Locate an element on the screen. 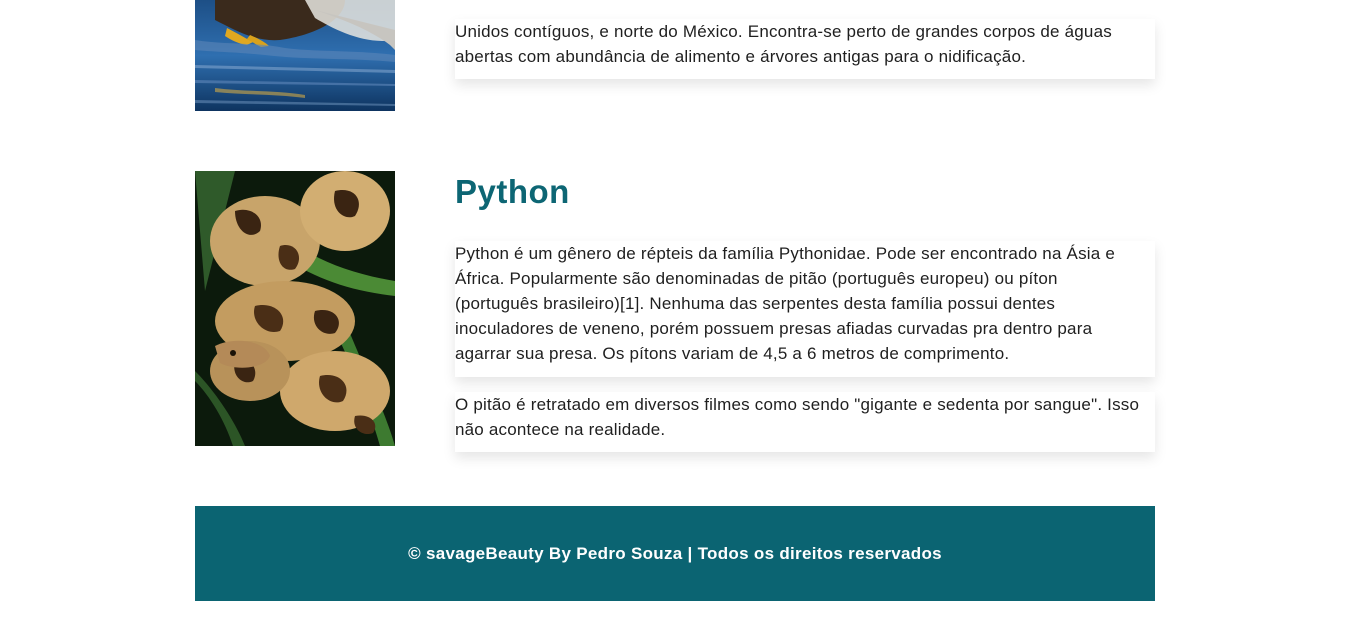 This screenshot has width=1348, height=630. python-image-graphic is located at coordinates (295, 308).